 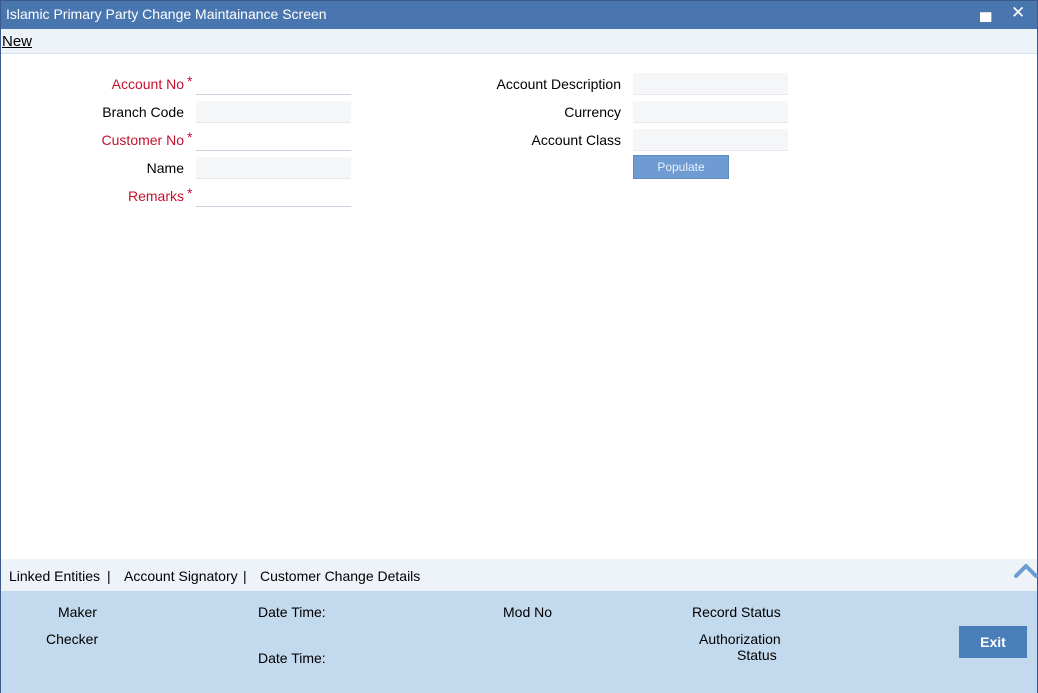 What do you see at coordinates (155, 196) in the screenshot?
I see `remarks-label: Remarks` at bounding box center [155, 196].